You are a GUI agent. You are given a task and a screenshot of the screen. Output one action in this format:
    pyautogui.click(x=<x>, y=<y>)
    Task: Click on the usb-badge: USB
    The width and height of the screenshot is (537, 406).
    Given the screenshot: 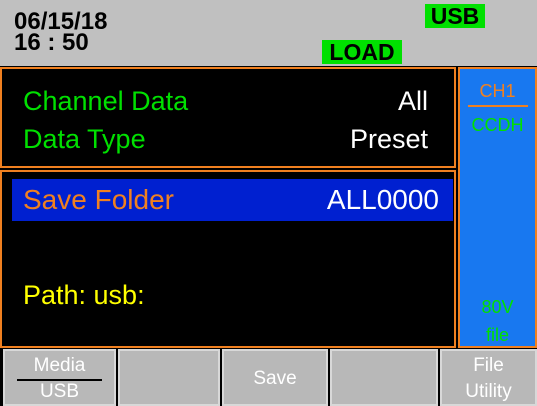 What is the action you would take?
    pyautogui.click(x=455, y=16)
    